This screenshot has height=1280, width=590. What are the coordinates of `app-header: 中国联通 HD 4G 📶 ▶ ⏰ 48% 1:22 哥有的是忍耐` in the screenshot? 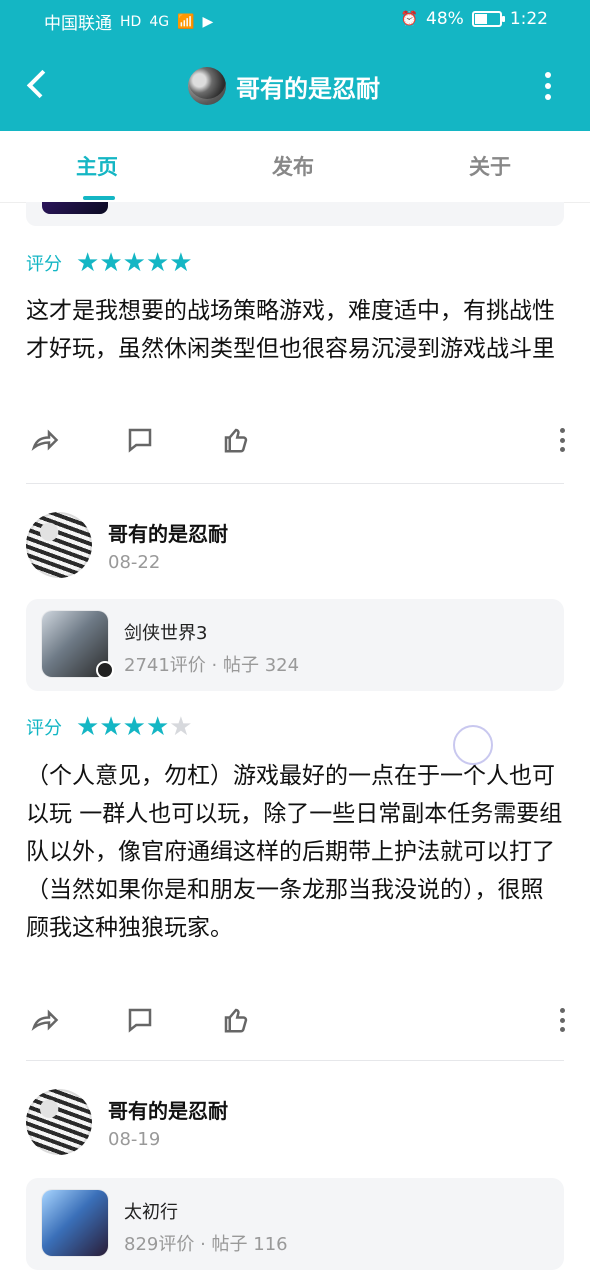 It's located at (295, 65).